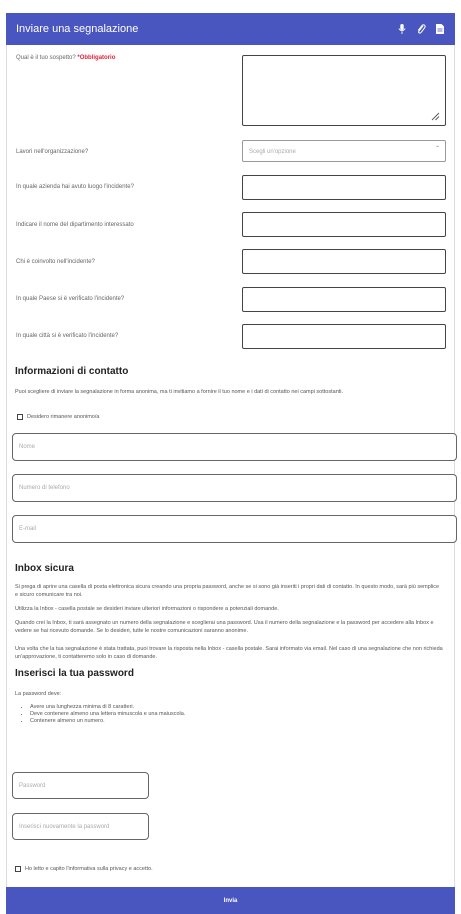  Describe the element at coordinates (344, 151) in the screenshot. I see `work-select: Scegli un'opzione ⌃` at that location.